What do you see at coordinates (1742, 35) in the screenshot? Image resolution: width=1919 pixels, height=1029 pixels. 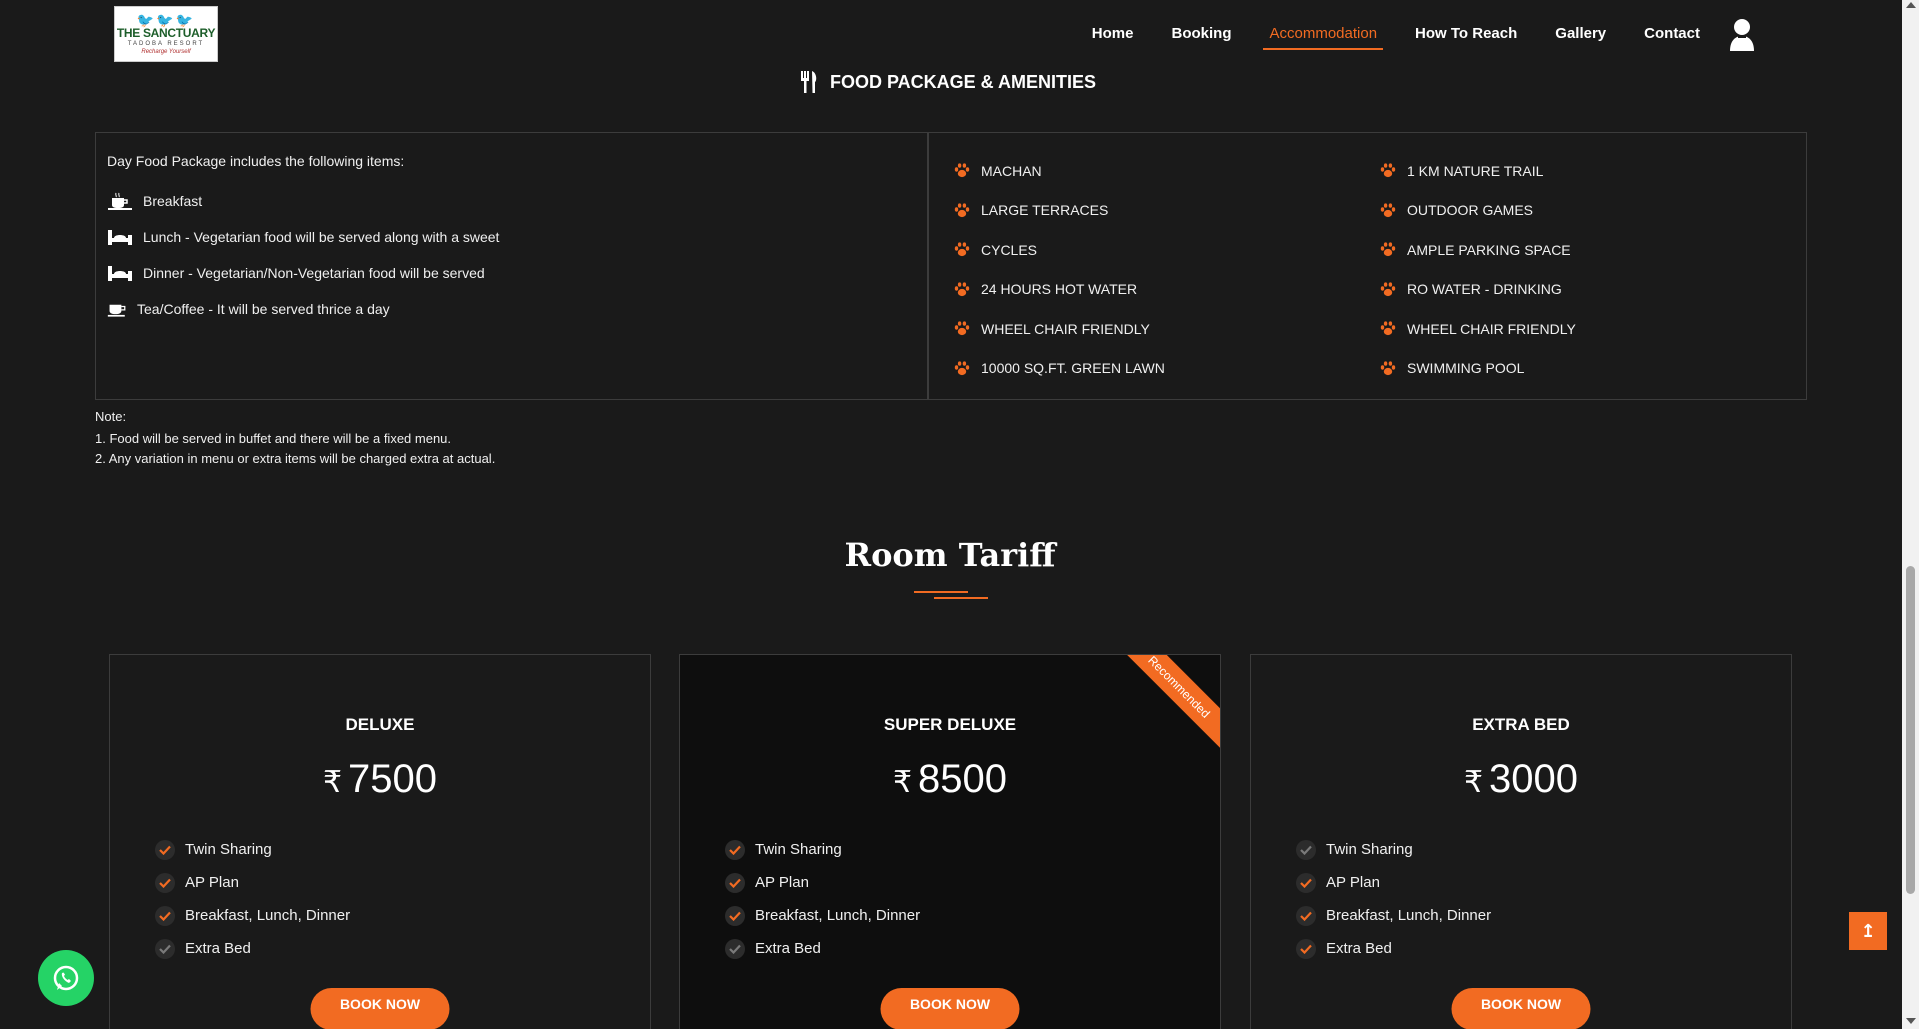 I see `user-icon` at bounding box center [1742, 35].